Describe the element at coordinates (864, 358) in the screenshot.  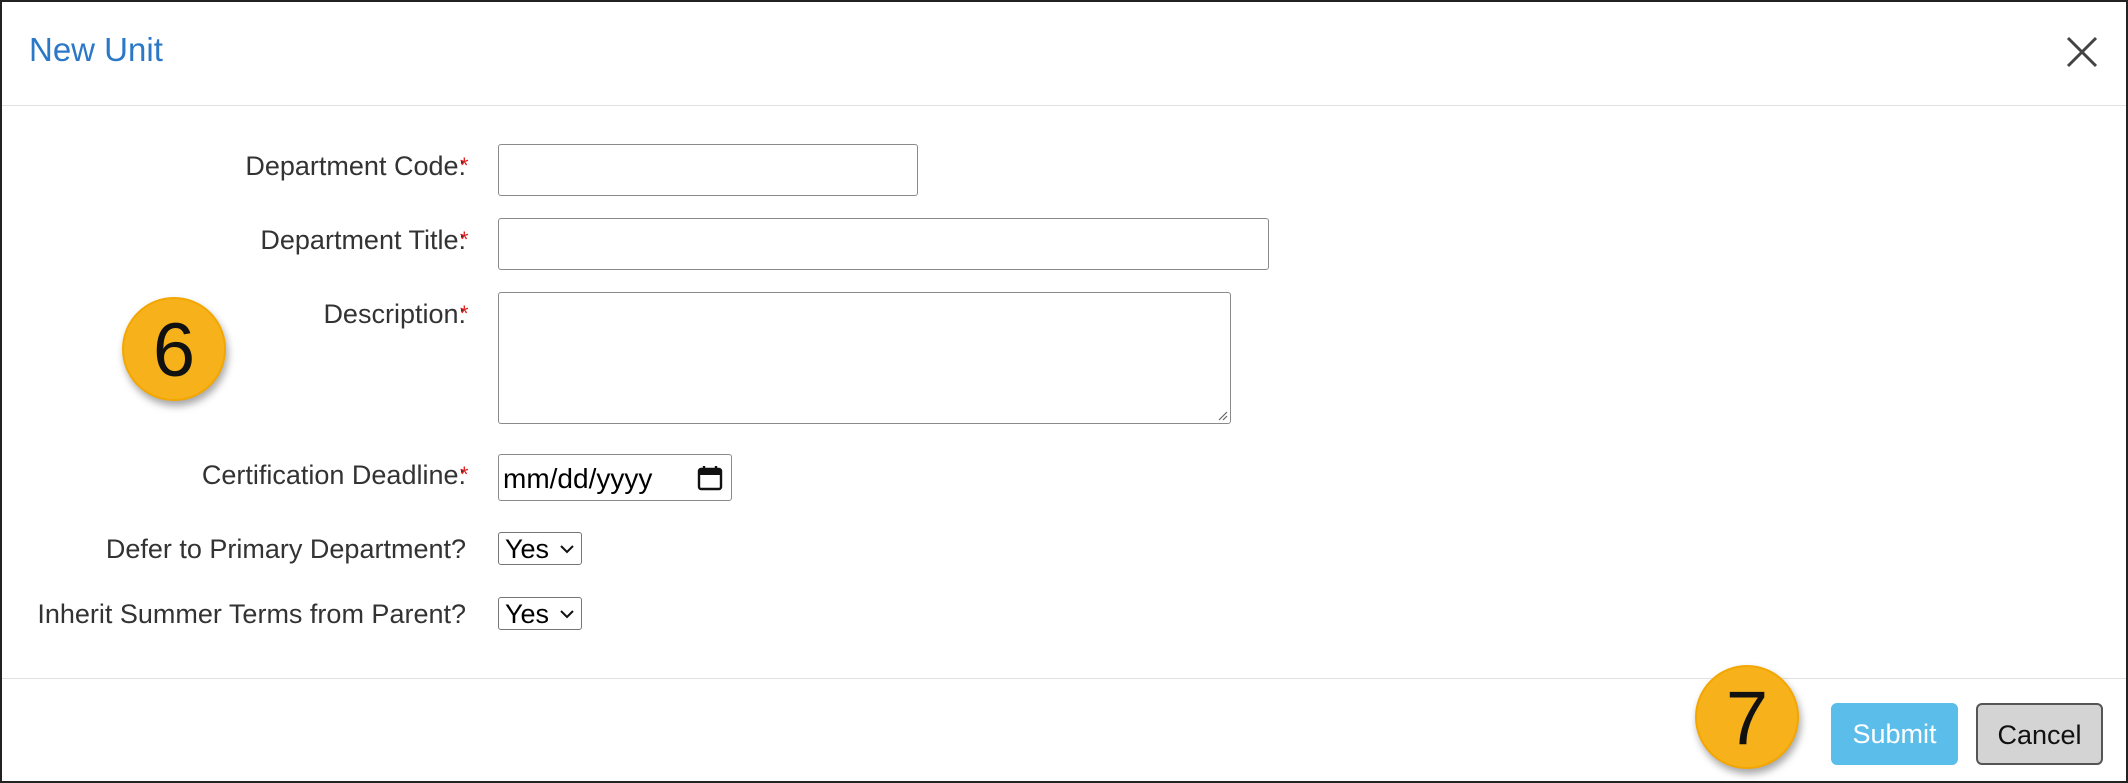
I see `description-textarea` at that location.